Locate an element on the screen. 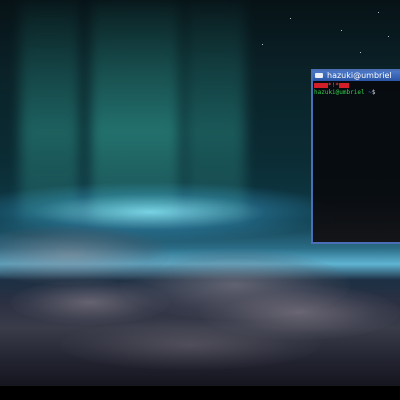 The width and height of the screenshot is (400, 400). prompt-user: hazuki@umbriel is located at coordinates (339, 92).